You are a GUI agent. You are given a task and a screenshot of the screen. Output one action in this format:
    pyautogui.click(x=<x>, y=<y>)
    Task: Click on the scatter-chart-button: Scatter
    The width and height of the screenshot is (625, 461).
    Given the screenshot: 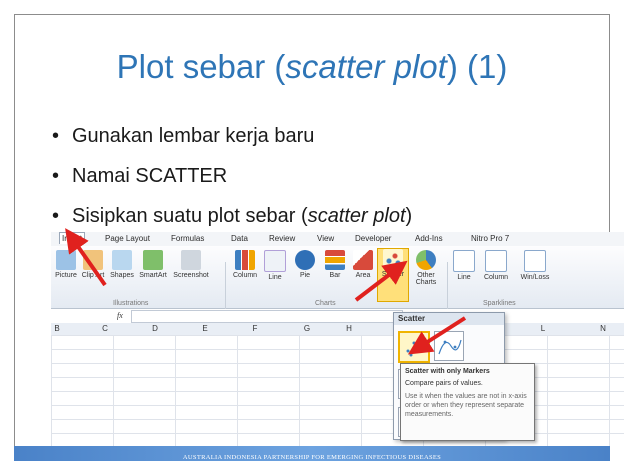 What is the action you would take?
    pyautogui.click(x=393, y=275)
    